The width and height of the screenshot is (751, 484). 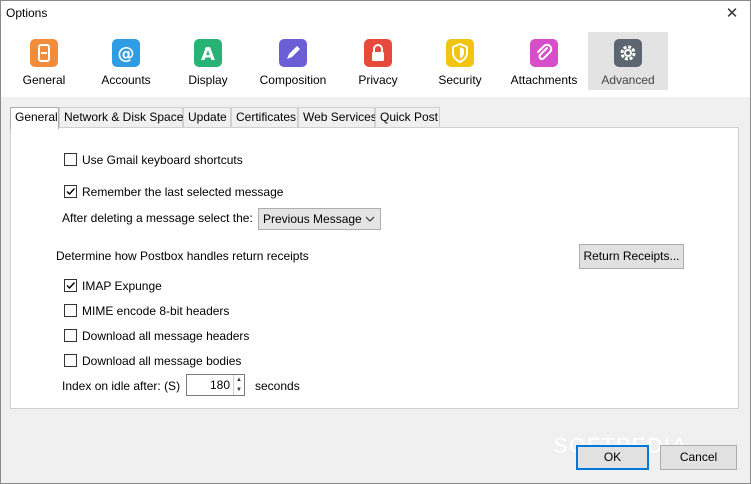 What do you see at coordinates (162, 361) in the screenshot?
I see `download-bodies-label: Download all message bodies` at bounding box center [162, 361].